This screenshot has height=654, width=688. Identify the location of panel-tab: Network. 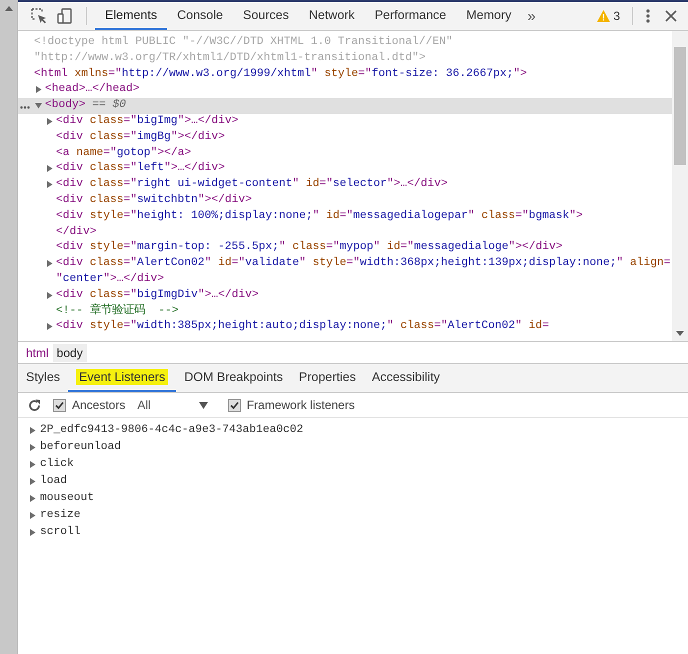
(331, 16).